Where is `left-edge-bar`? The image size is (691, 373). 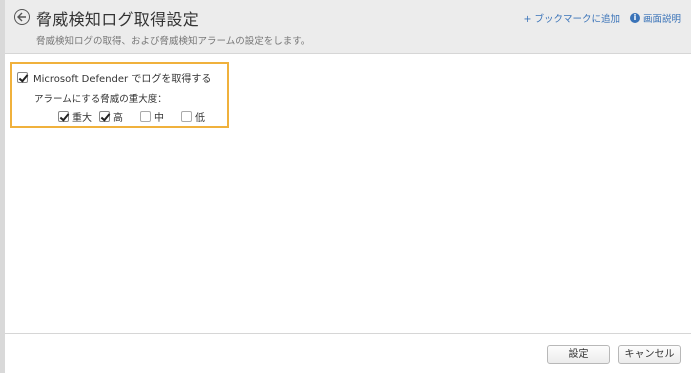 left-edge-bar is located at coordinates (2, 186).